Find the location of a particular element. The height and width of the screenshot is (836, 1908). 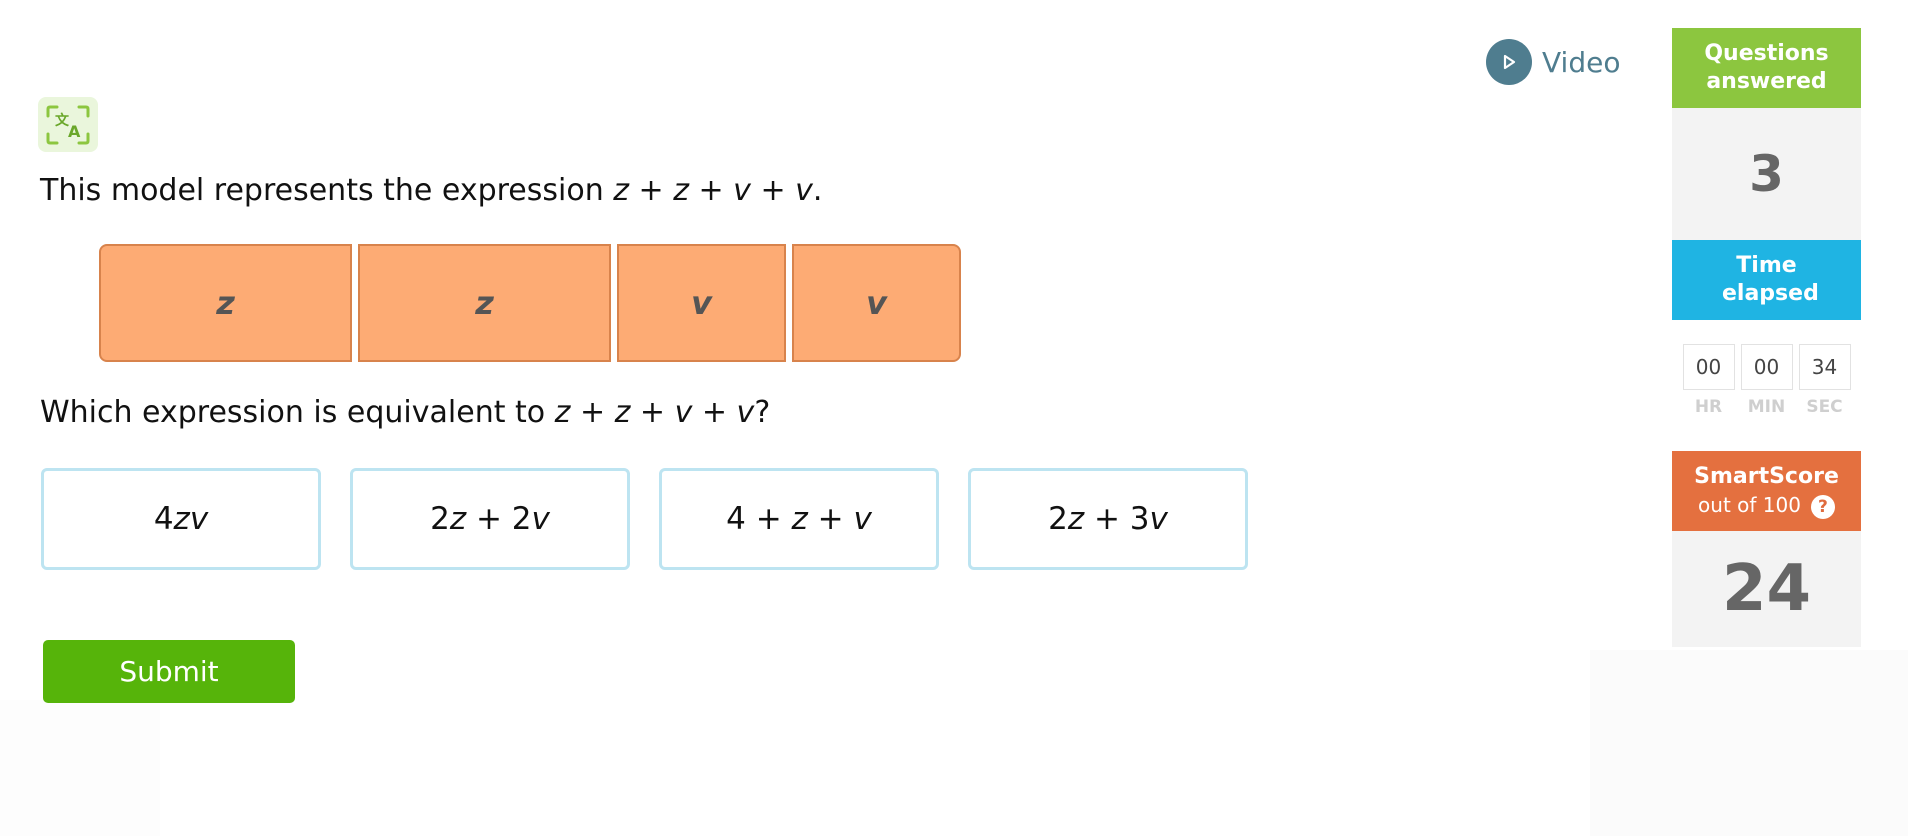

answer-choice-2z-plus-3v: 2z + 3v is located at coordinates (1108, 519).